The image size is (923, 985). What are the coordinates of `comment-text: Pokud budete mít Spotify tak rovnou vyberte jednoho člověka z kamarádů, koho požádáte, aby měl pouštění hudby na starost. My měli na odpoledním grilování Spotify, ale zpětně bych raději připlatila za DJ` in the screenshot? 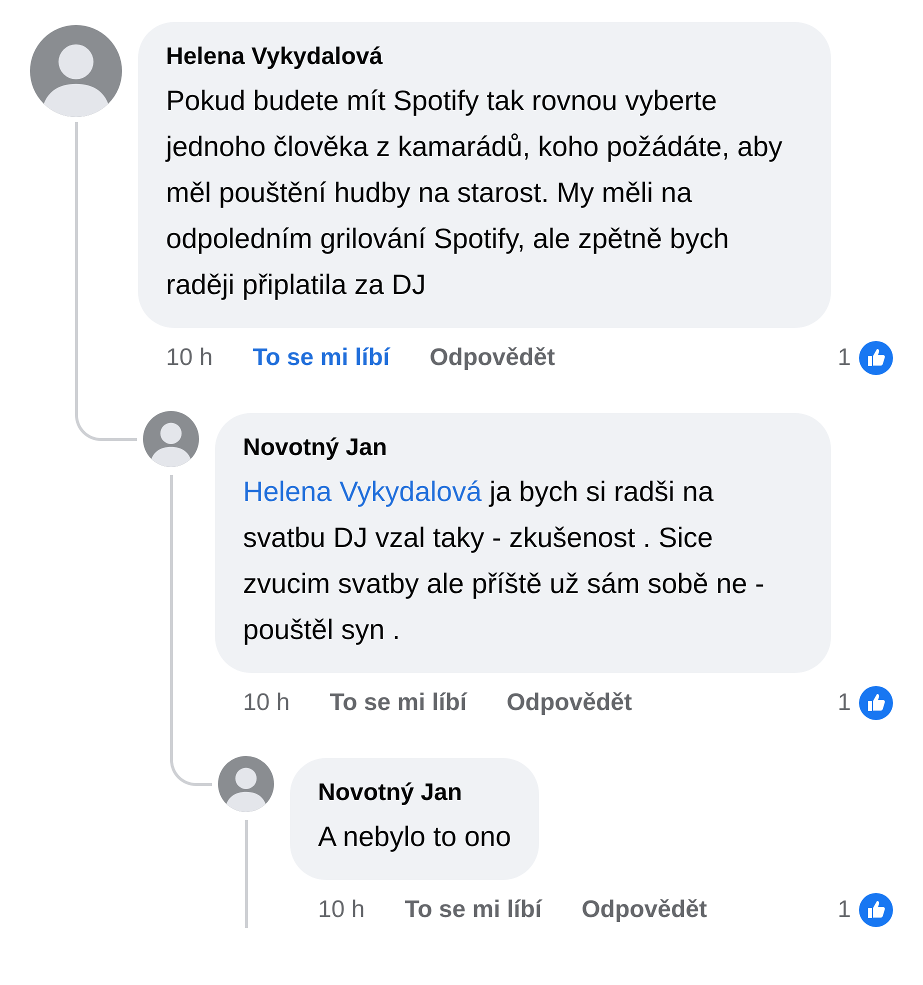 It's located at (475, 193).